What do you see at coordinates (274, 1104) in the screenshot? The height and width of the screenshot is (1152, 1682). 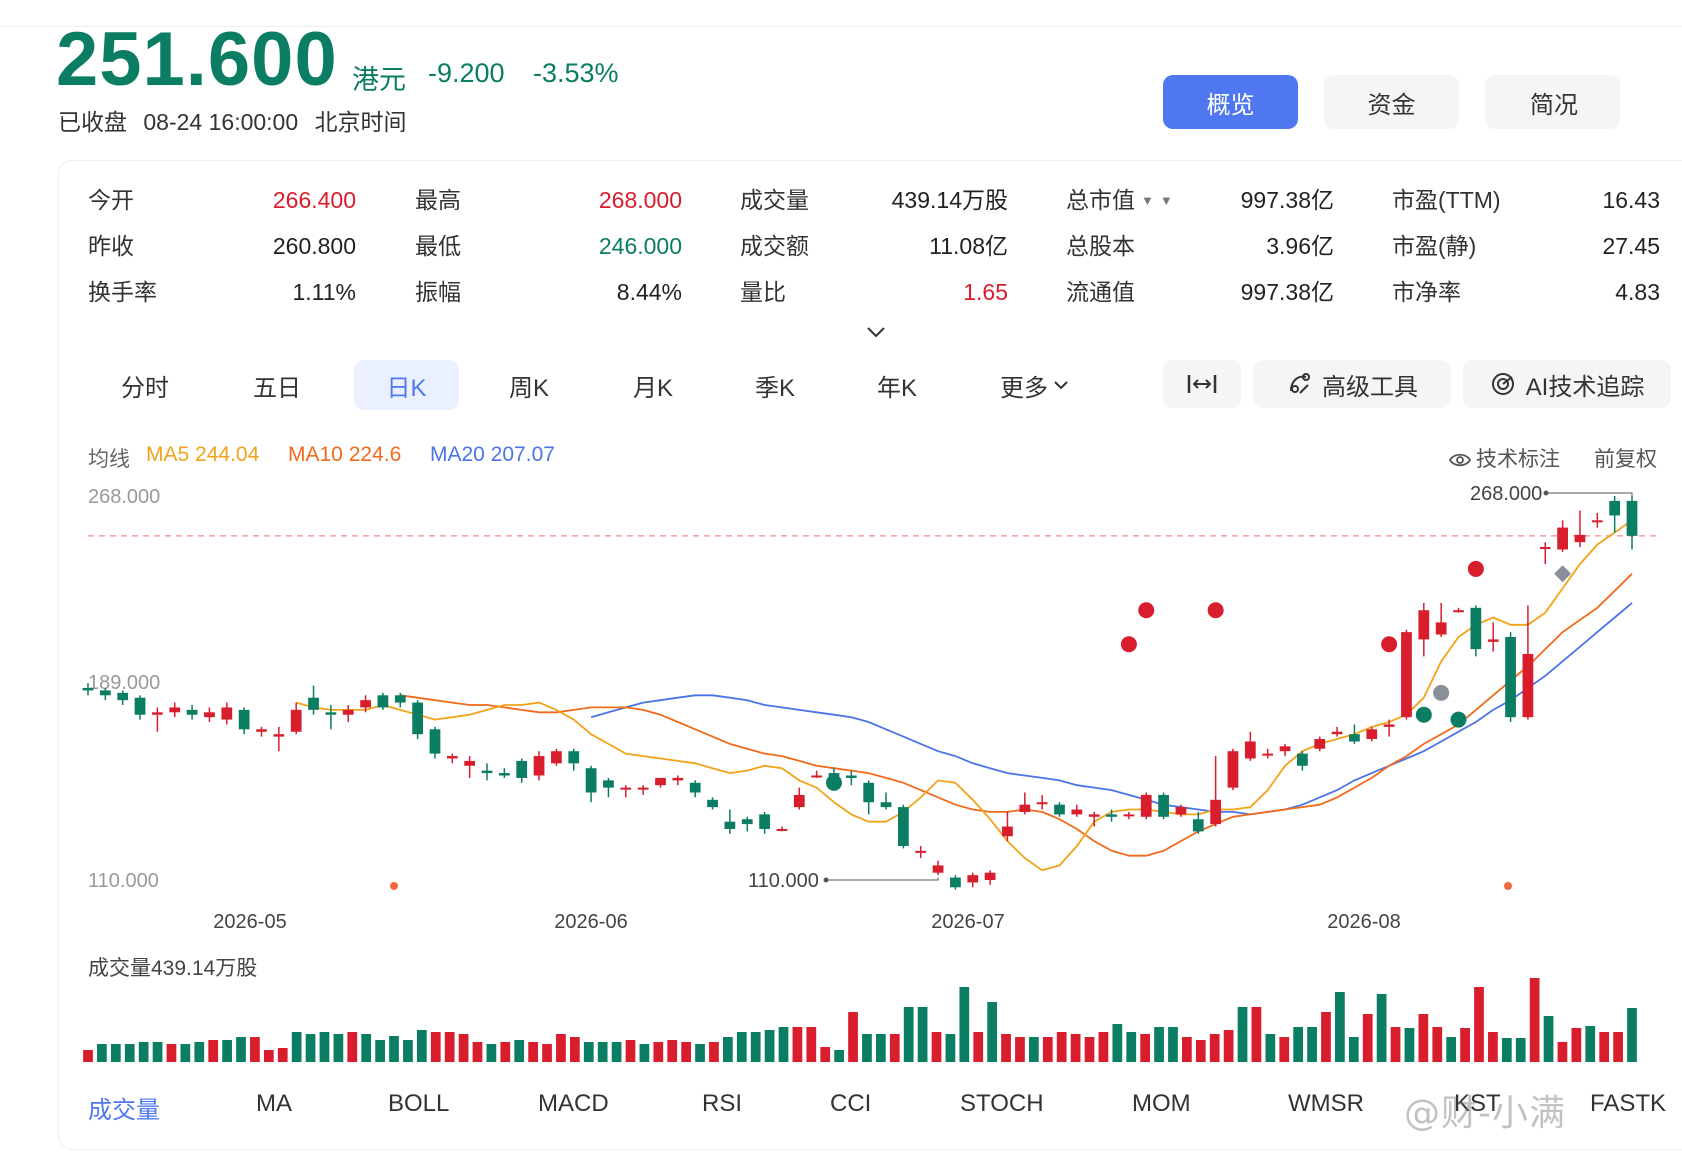 I see `tab-ind-ma: MA` at bounding box center [274, 1104].